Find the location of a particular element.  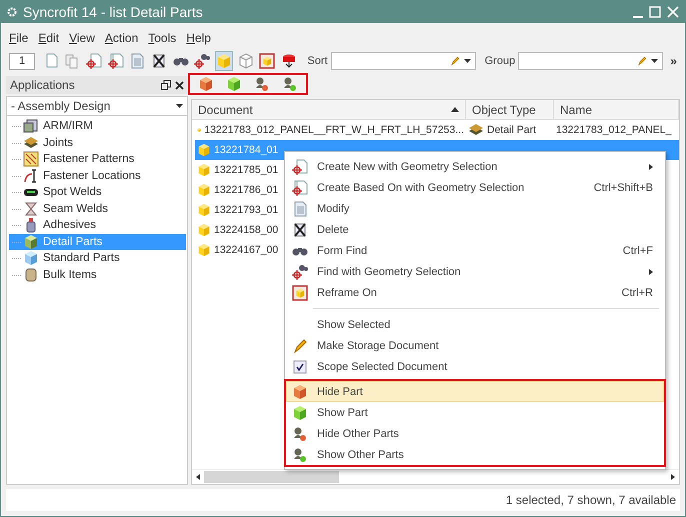

tree-item-label: Spot Welds is located at coordinates (72, 192).